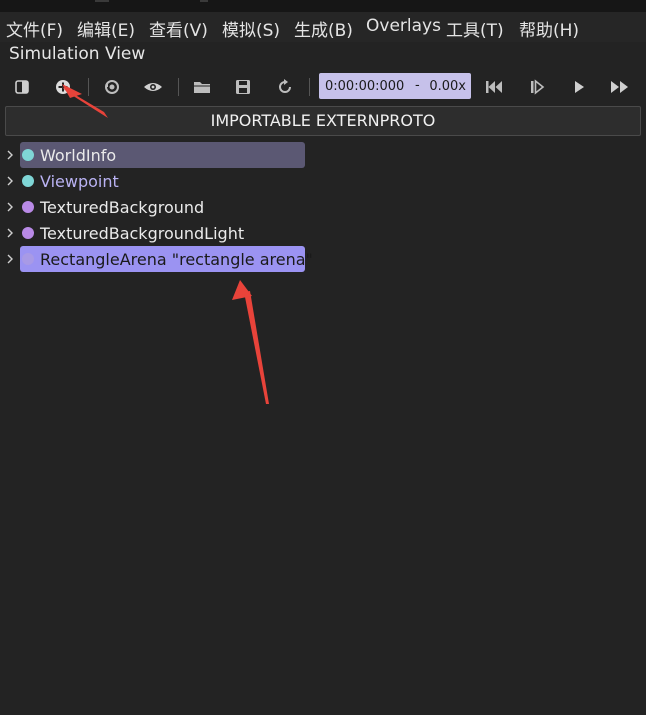 The width and height of the screenshot is (646, 715). Describe the element at coordinates (365, 86) in the screenshot. I see `simulation-time: 0:00:00:000` at that location.